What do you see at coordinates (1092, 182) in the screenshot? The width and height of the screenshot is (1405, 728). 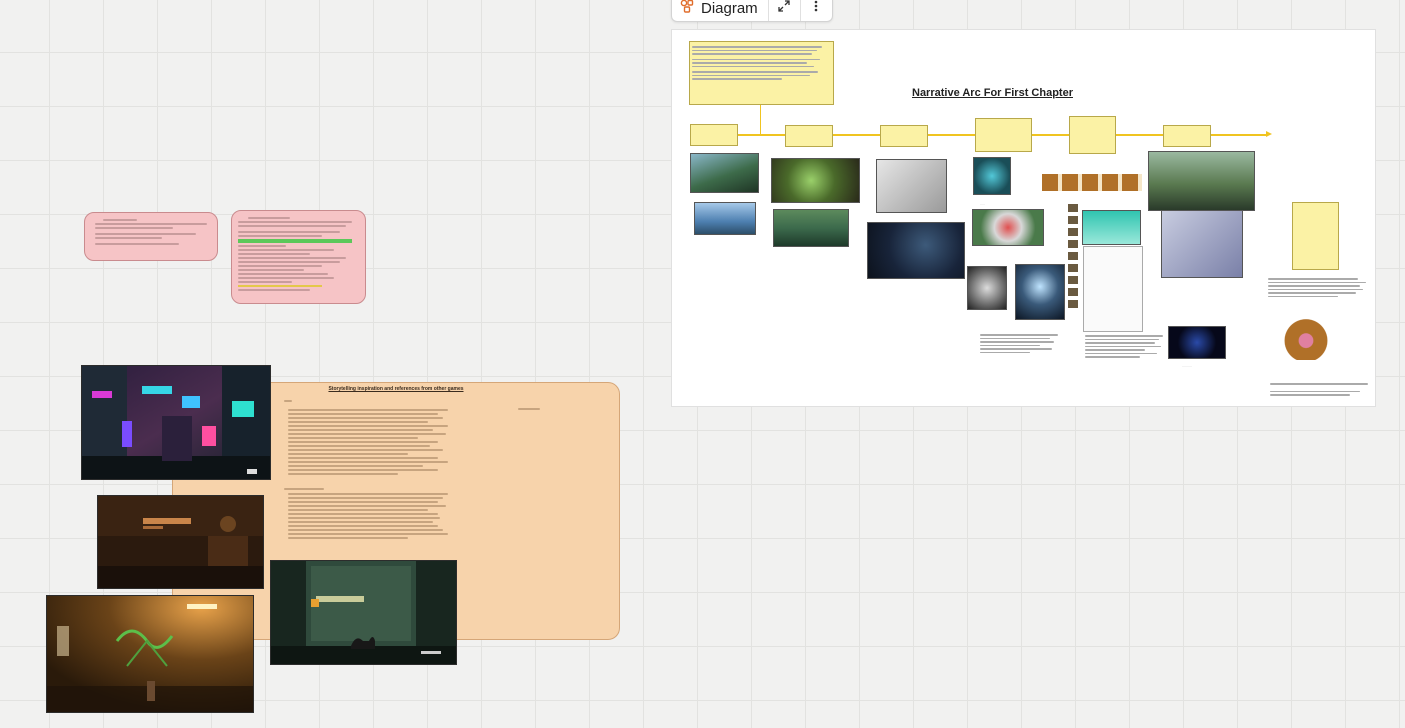 I see `reference-image-inventory-icons` at bounding box center [1092, 182].